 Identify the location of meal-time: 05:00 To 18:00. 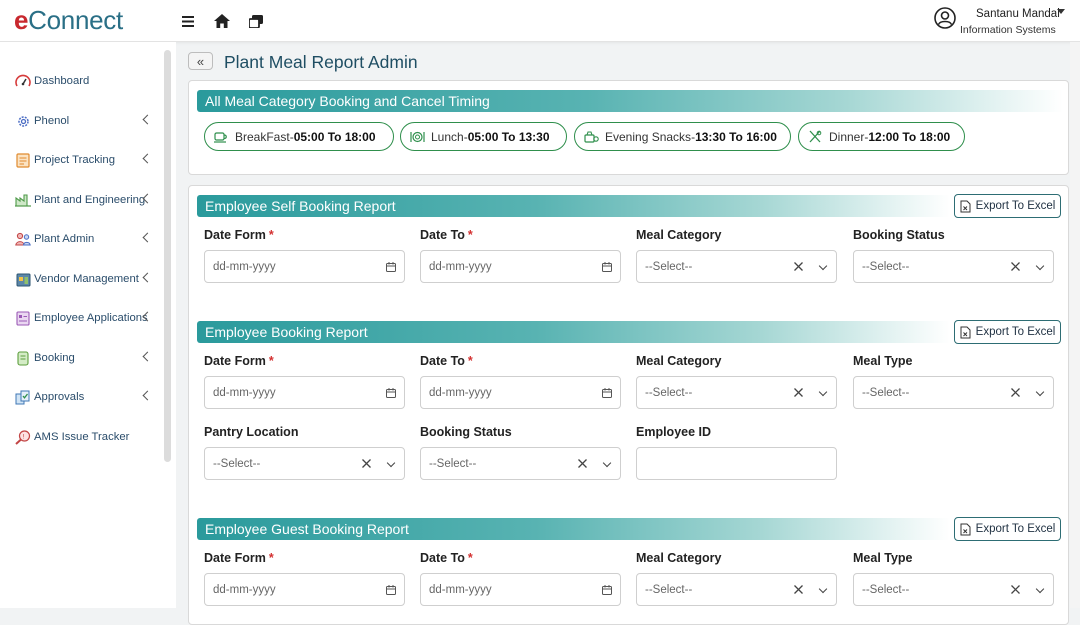
(334, 136).